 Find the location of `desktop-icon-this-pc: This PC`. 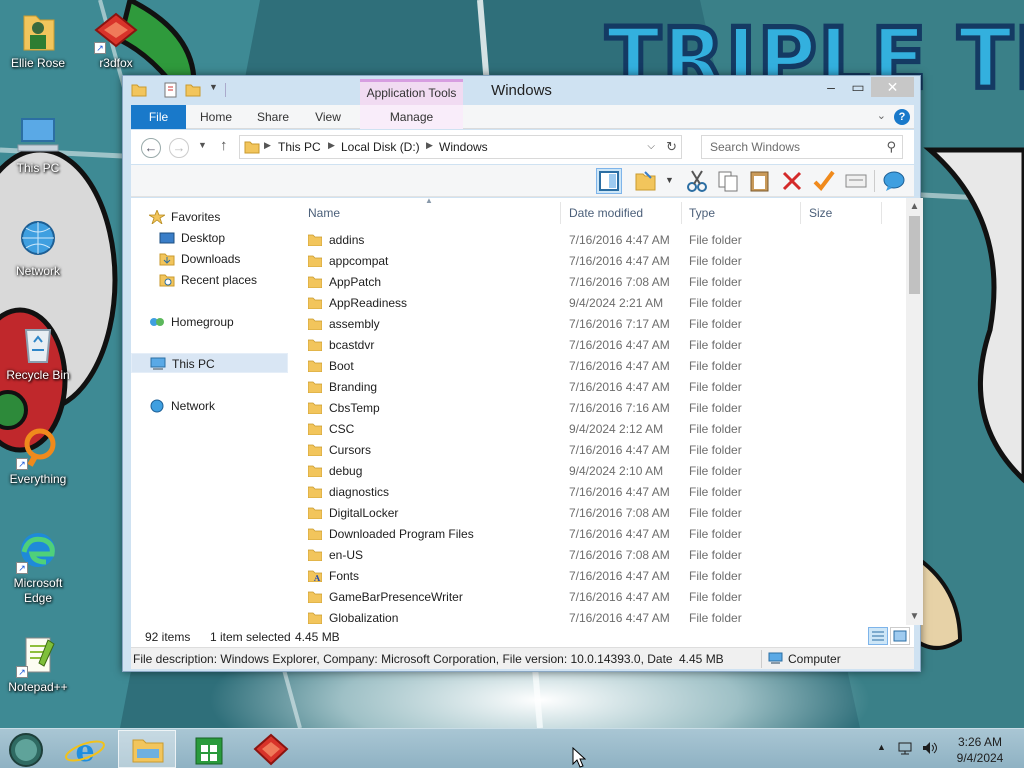

desktop-icon-this-pc: This PC is located at coordinates (38, 145).